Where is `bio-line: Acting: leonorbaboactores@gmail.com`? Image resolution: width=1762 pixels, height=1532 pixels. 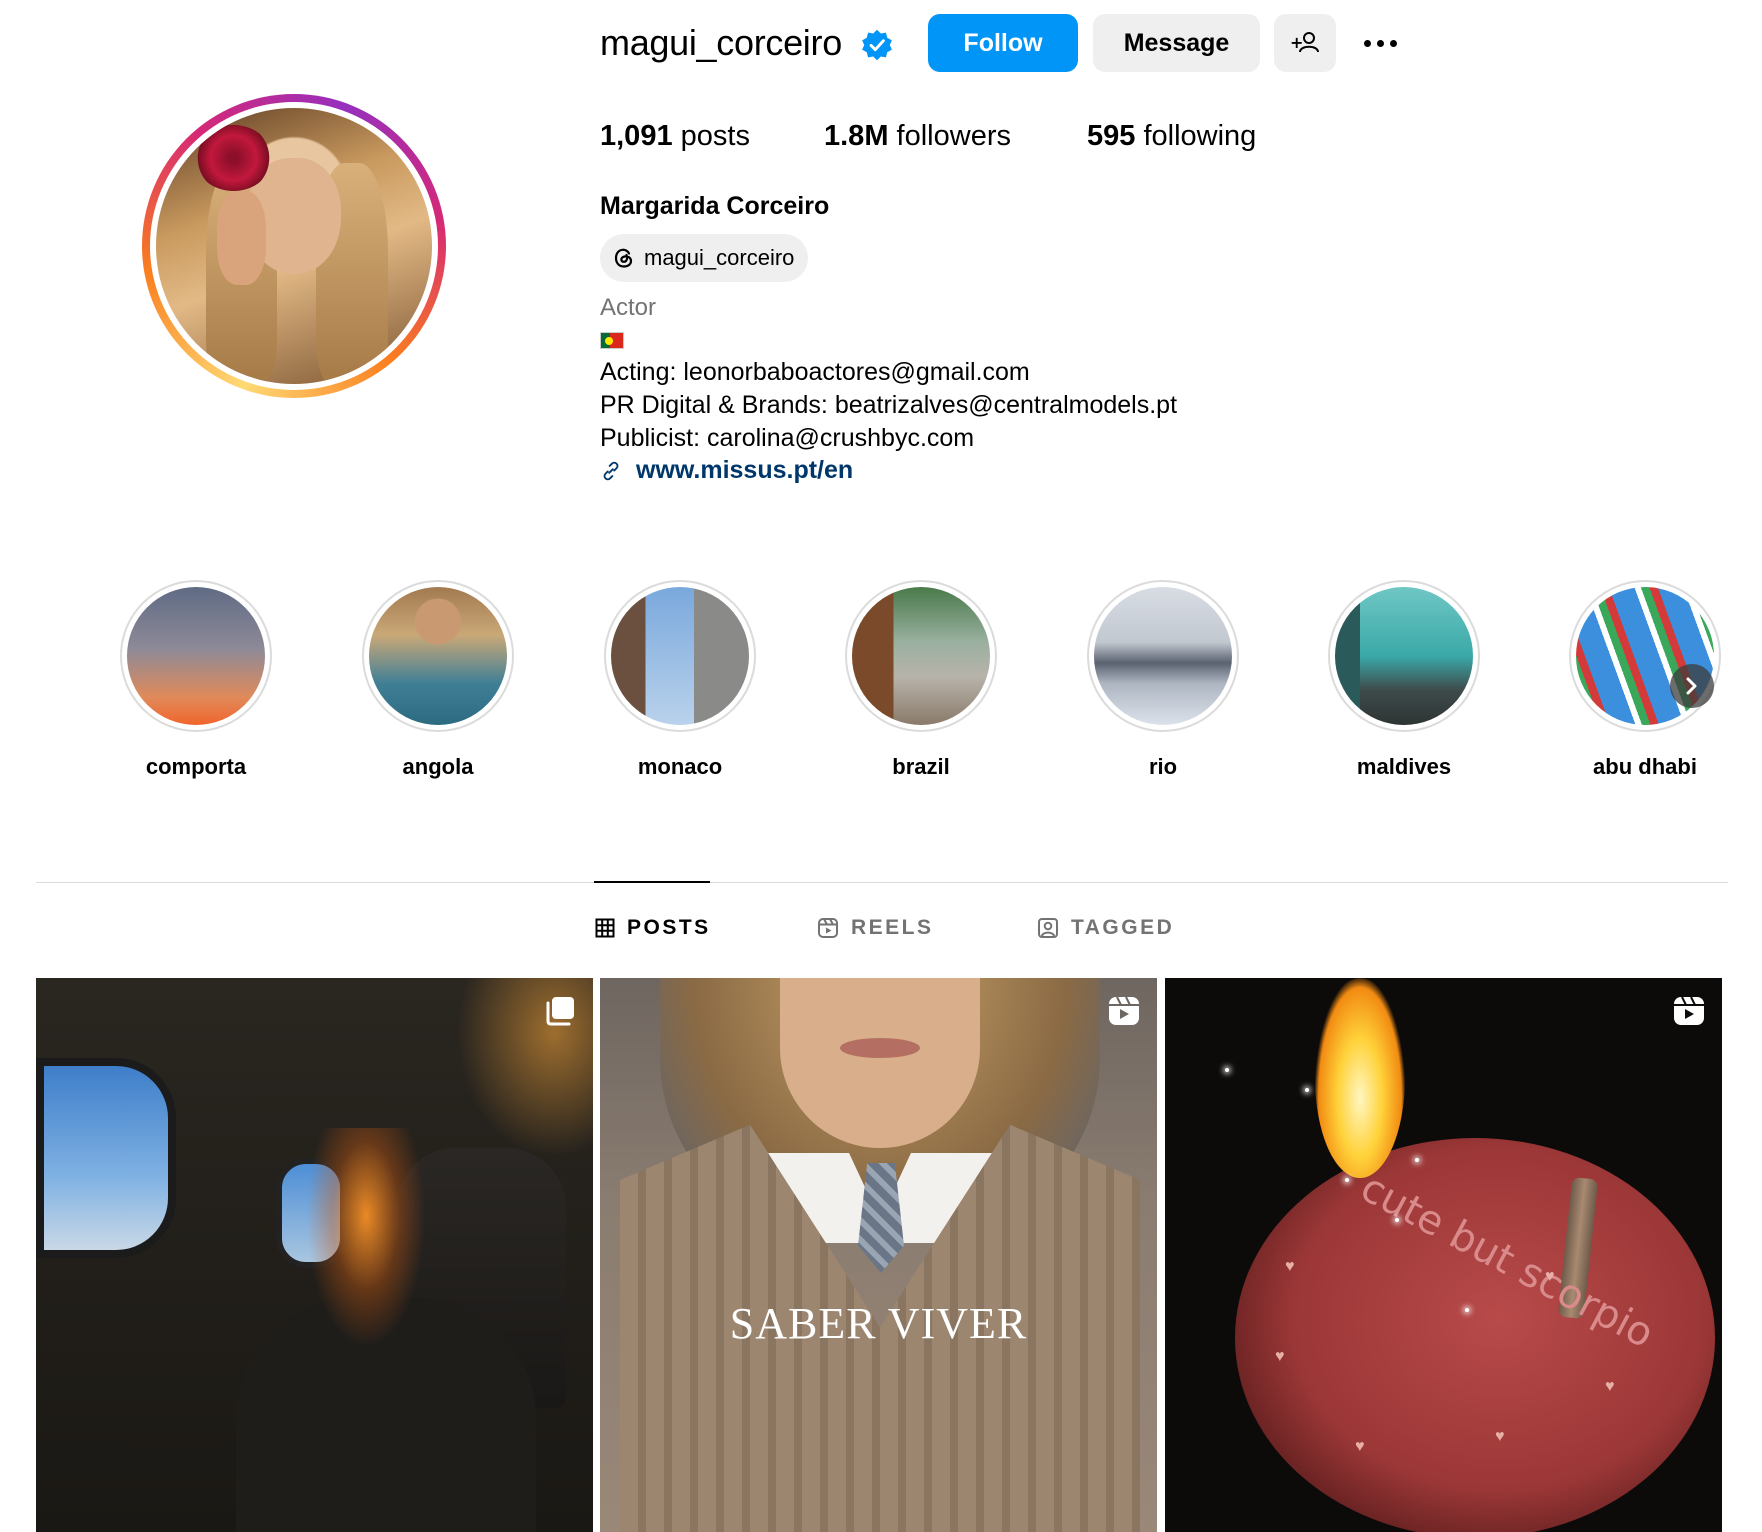 bio-line: Acting: leonorbaboactores@gmail.com is located at coordinates (815, 372).